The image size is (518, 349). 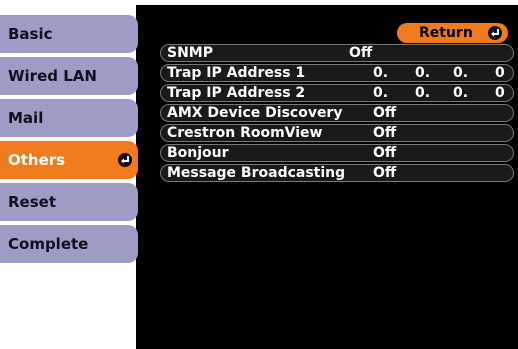 What do you see at coordinates (32, 202) in the screenshot?
I see `tab-label: Reset` at bounding box center [32, 202].